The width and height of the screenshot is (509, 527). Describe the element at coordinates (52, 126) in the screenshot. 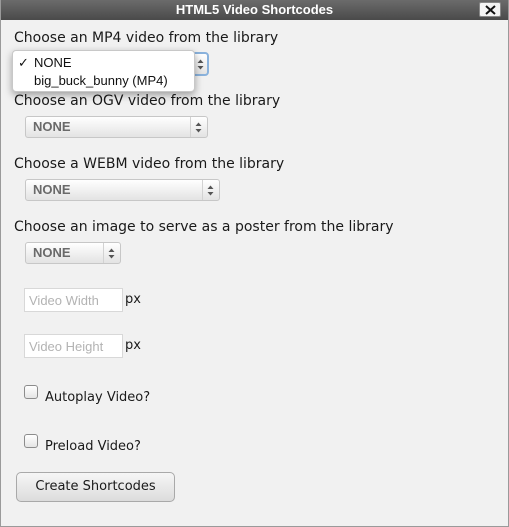

I see `ogv-select-value: NONE` at that location.